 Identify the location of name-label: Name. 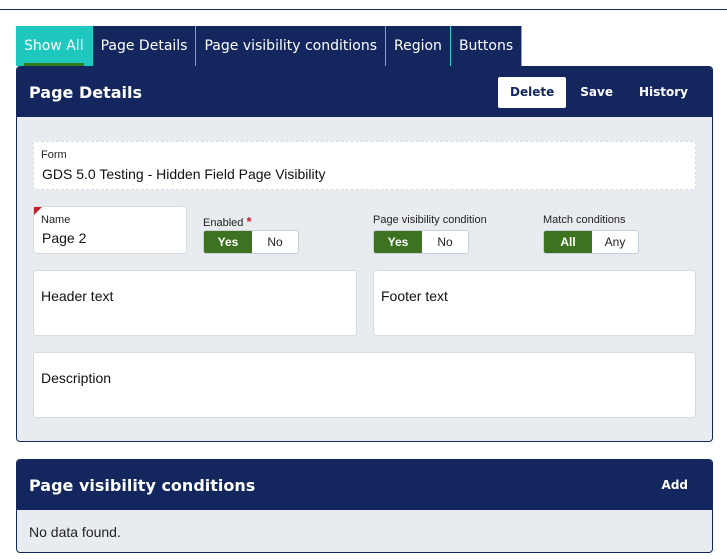
(56, 220).